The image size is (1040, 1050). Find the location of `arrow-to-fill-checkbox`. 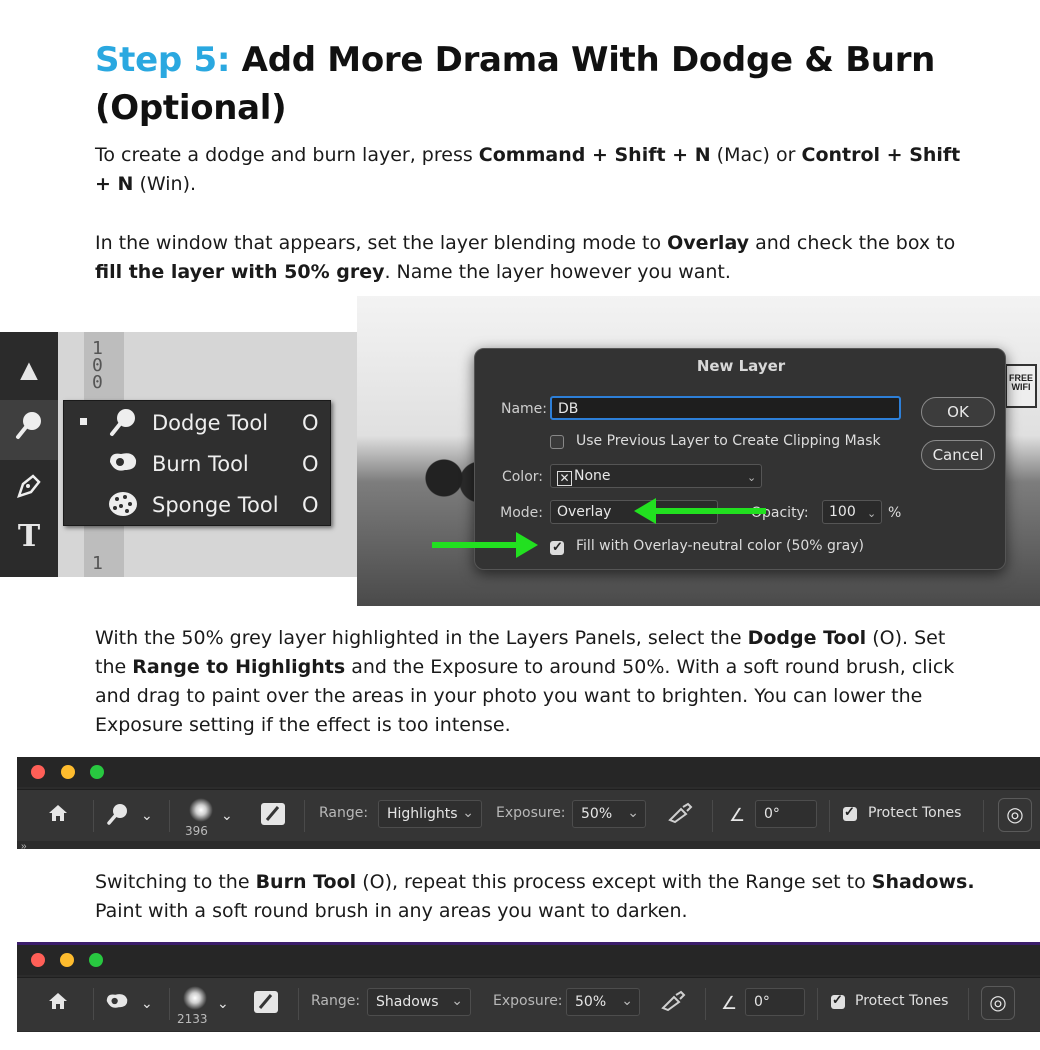

arrow-to-fill-checkbox is located at coordinates (485, 545).